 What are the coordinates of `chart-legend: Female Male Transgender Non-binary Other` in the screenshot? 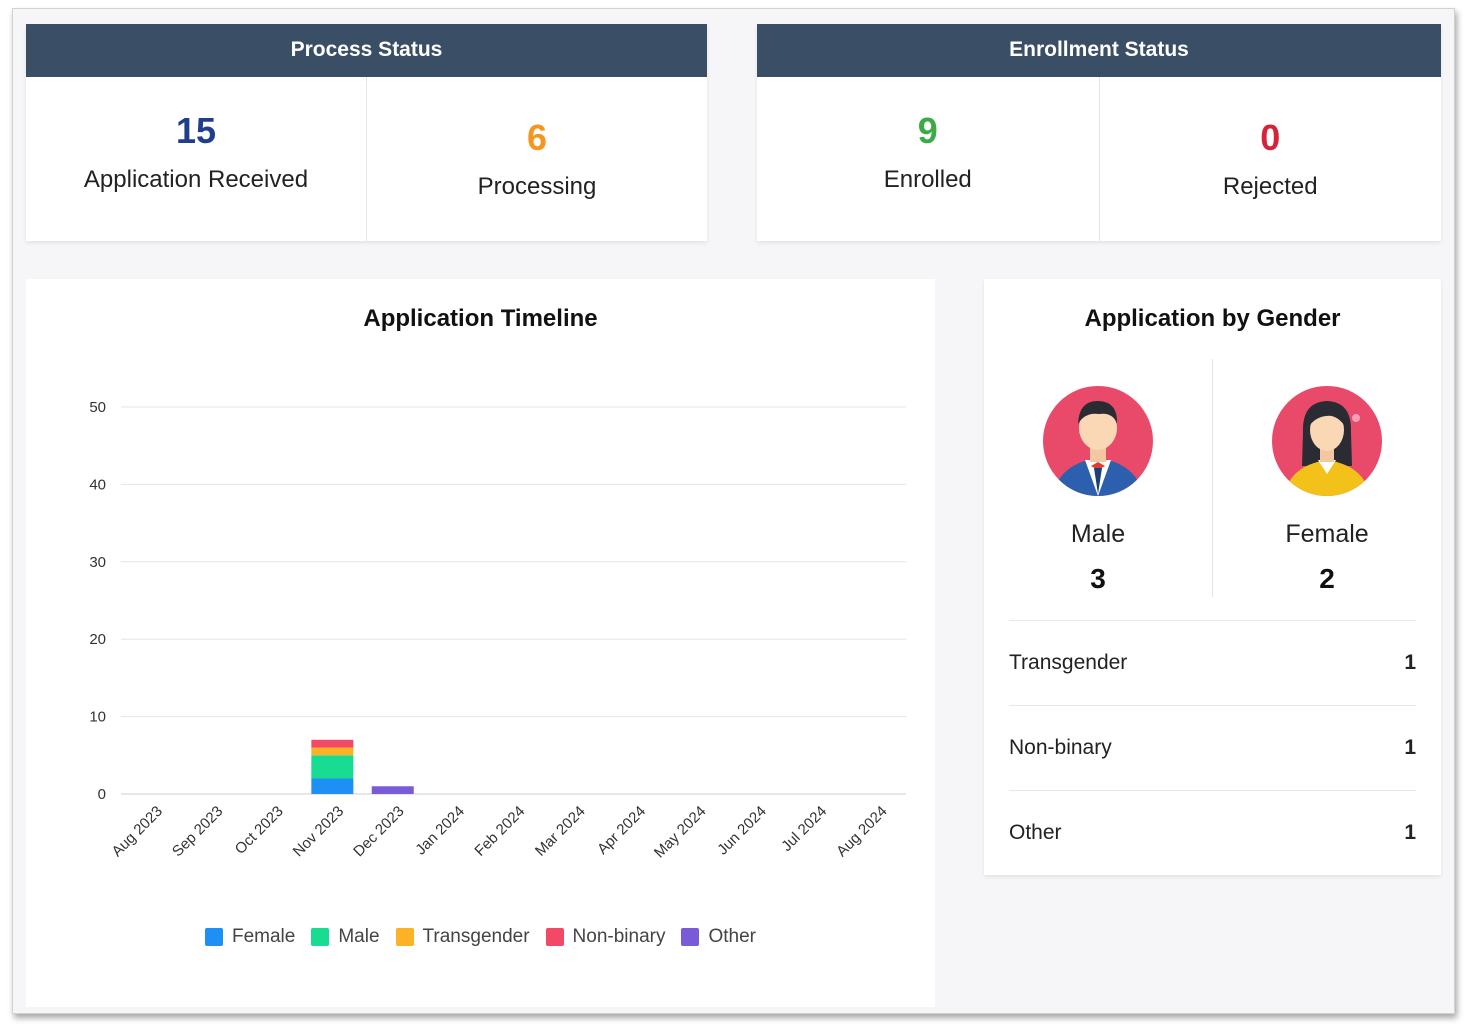 It's located at (480, 937).